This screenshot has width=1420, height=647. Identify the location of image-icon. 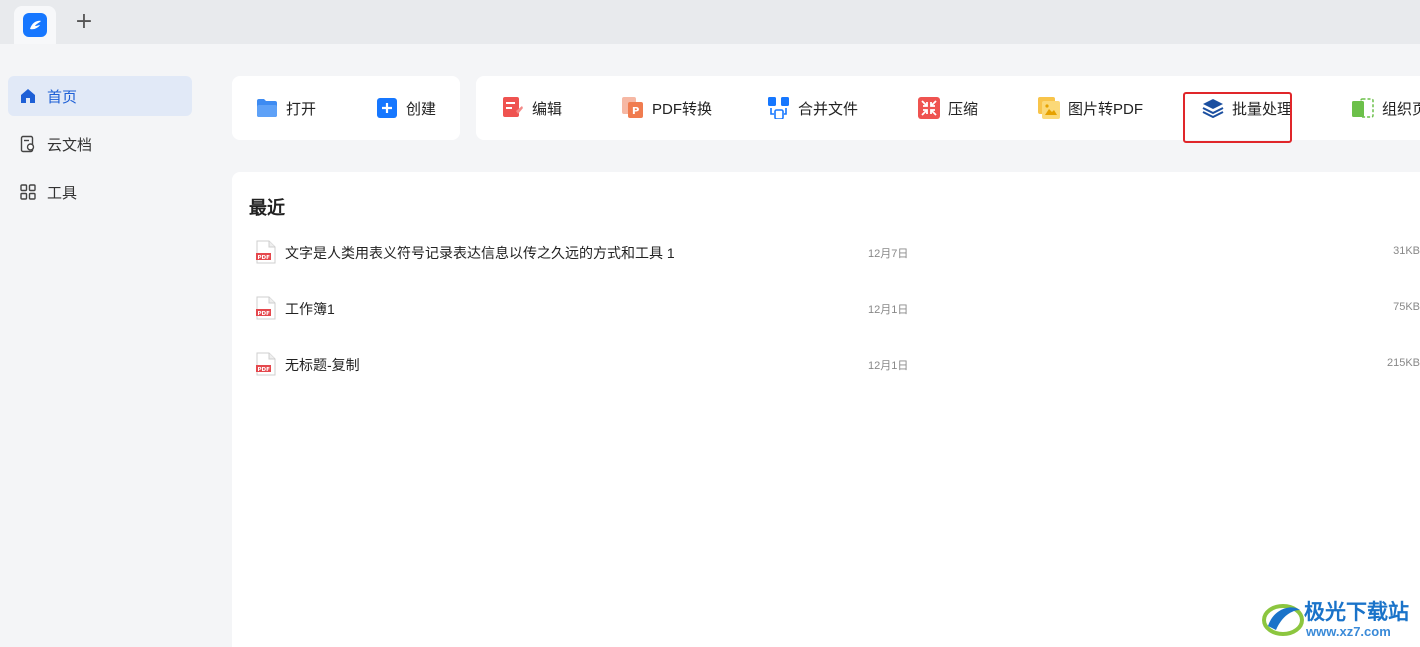
(1049, 108).